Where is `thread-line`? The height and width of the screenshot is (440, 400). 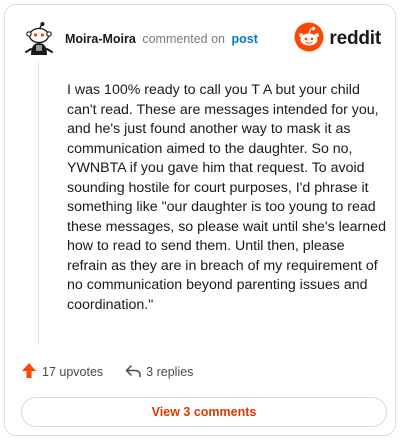
thread-line is located at coordinates (38, 203).